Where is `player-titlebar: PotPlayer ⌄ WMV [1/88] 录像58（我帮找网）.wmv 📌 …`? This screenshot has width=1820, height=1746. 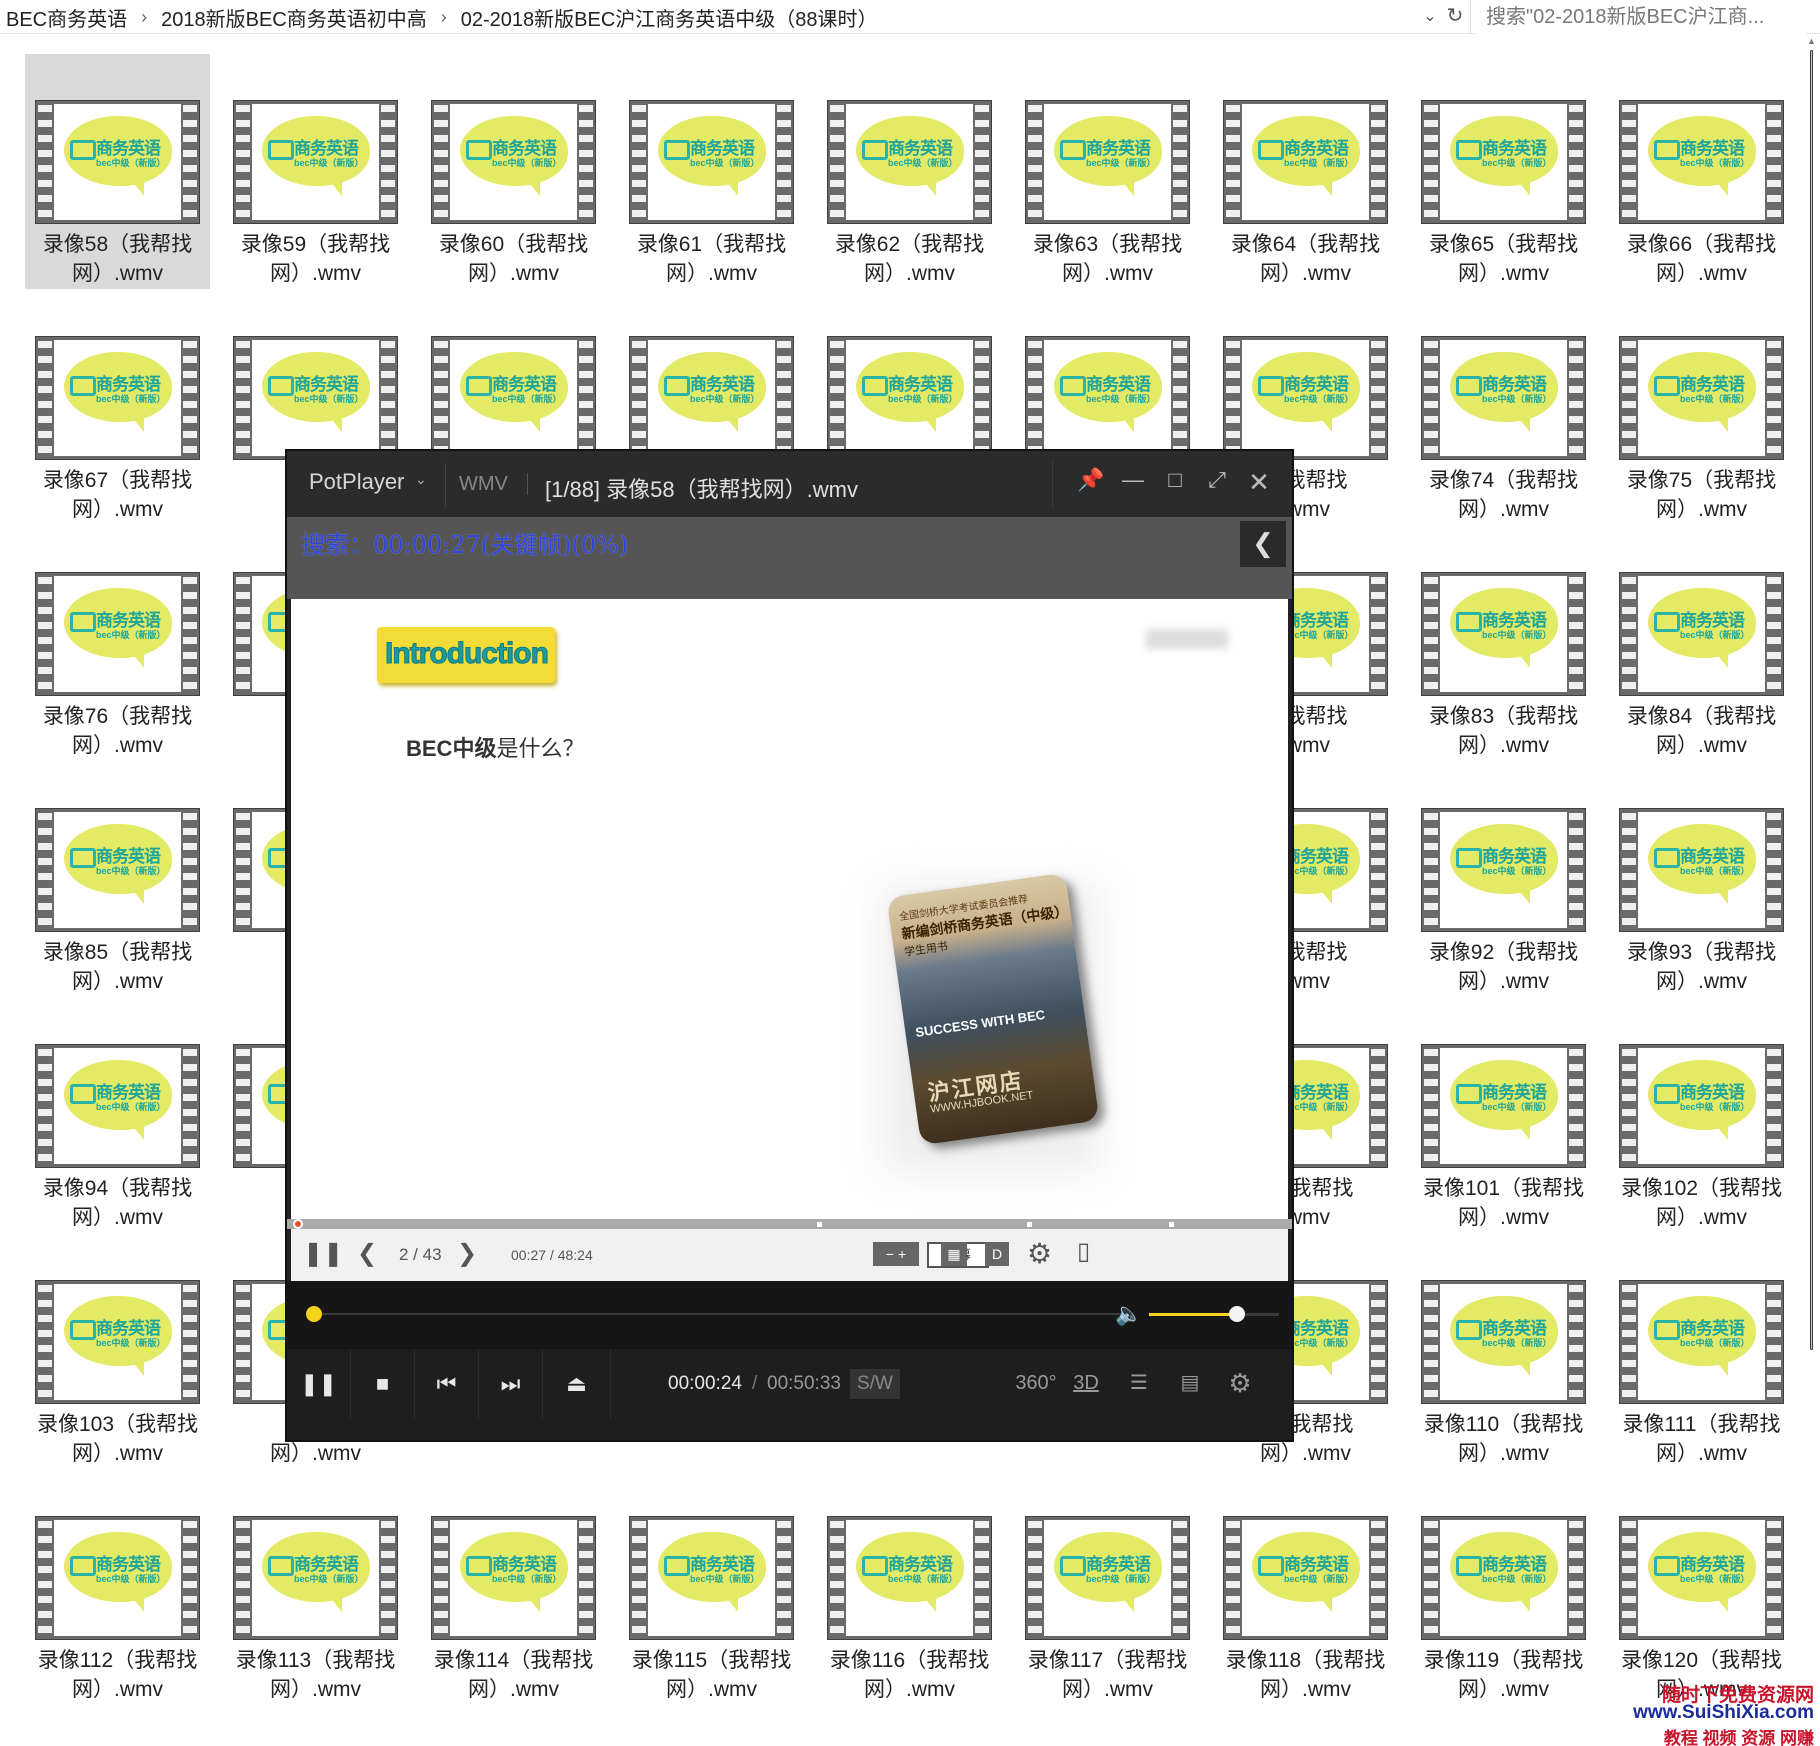
player-titlebar: PotPlayer ⌄ WMV [1/88] 录像58（我帮找网）.wmv 📌 … is located at coordinates (789, 484).